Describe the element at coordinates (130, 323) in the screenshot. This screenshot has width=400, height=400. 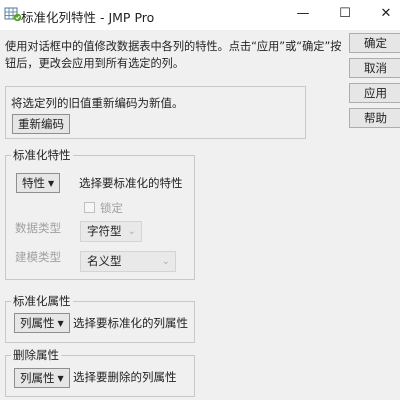
I see `standardize-attributes-hint: 选择要标准化的列属性` at that location.